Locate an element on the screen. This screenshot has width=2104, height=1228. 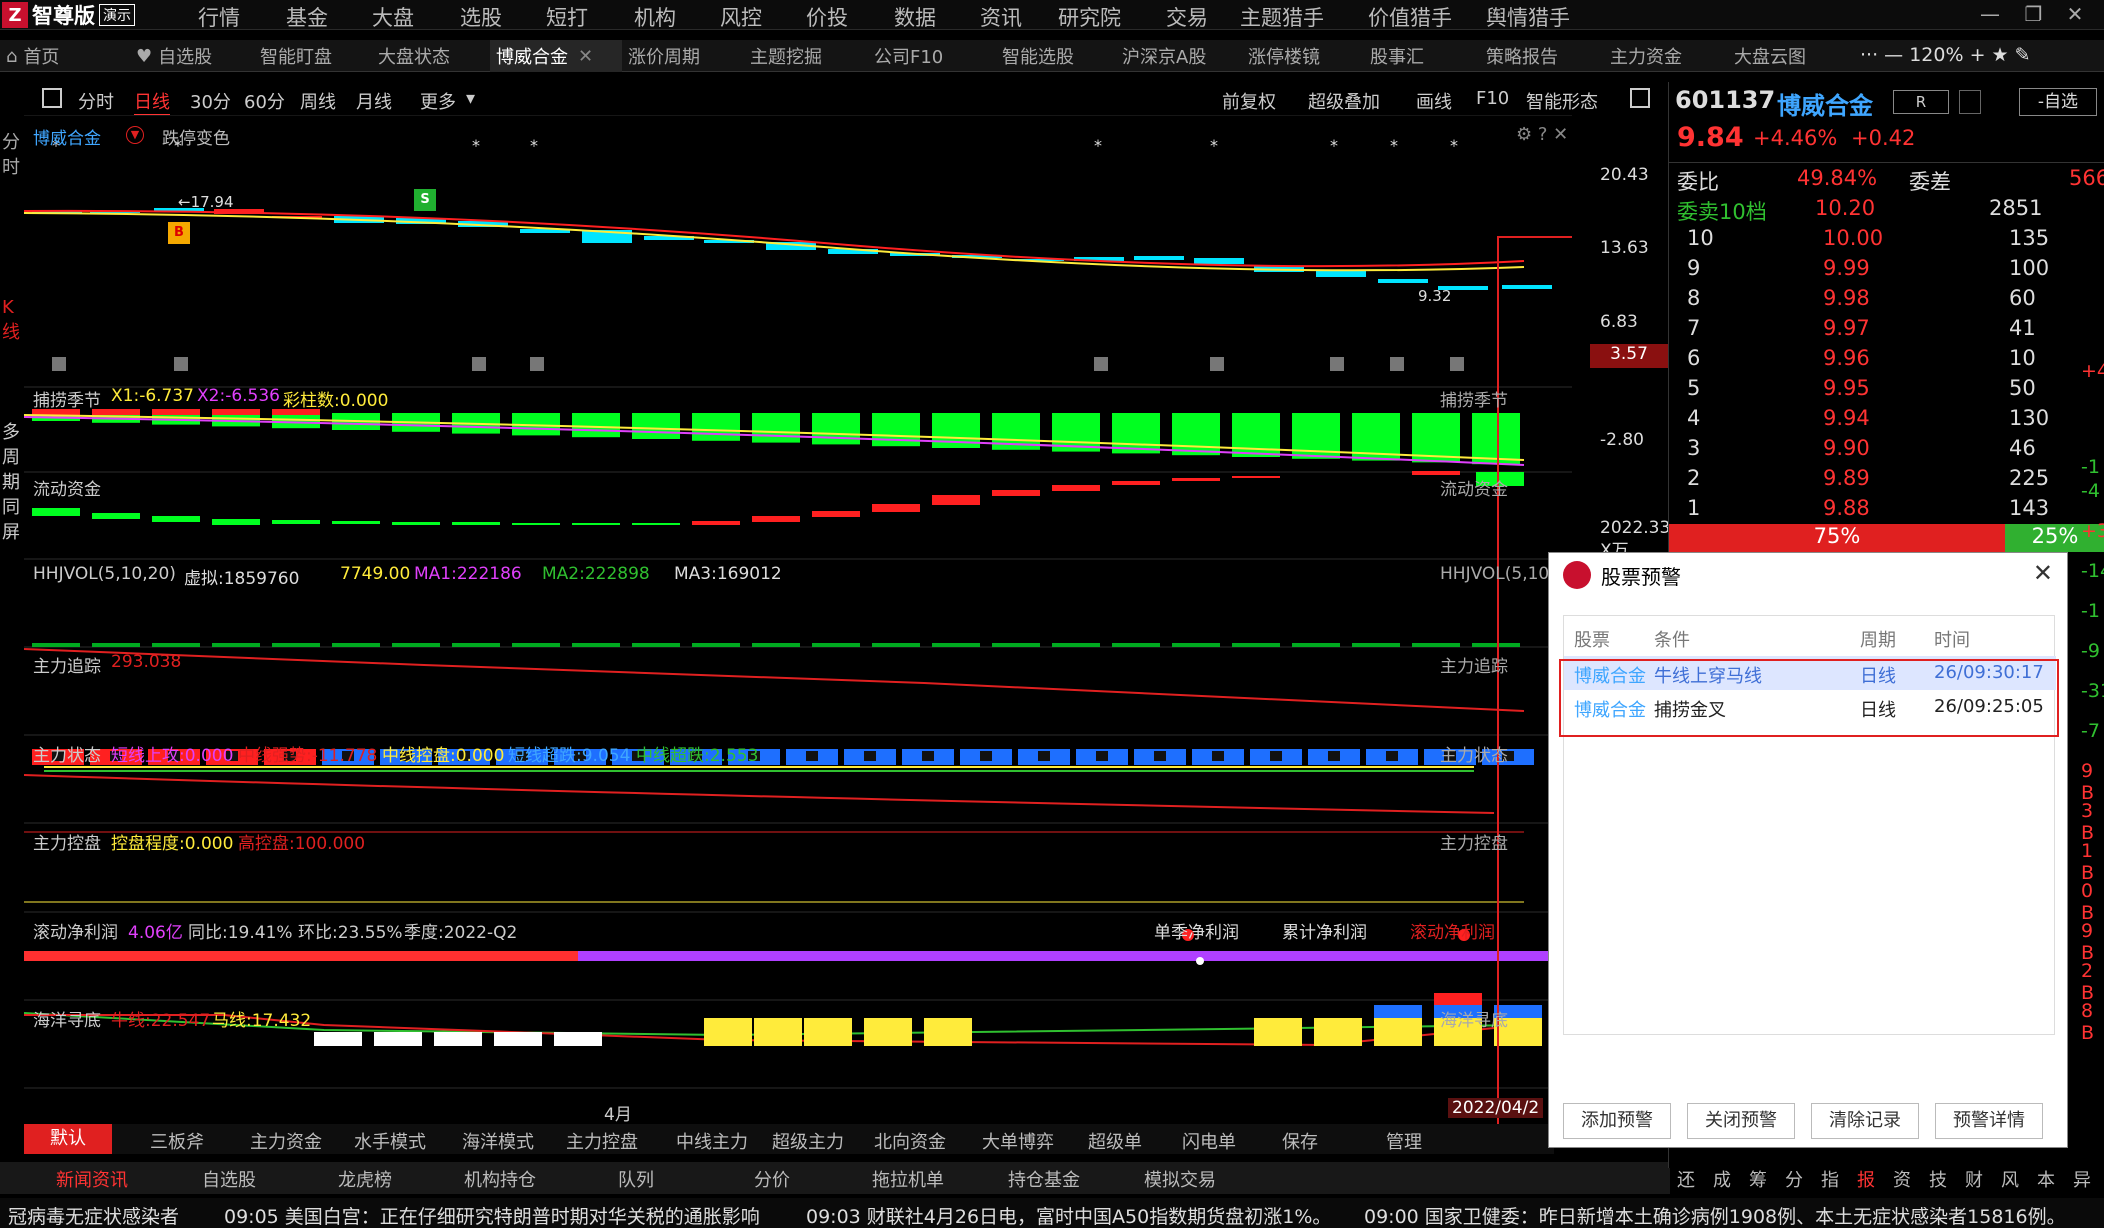
sell-level-row: 5 9.95 50 is located at coordinates (1886, 391).